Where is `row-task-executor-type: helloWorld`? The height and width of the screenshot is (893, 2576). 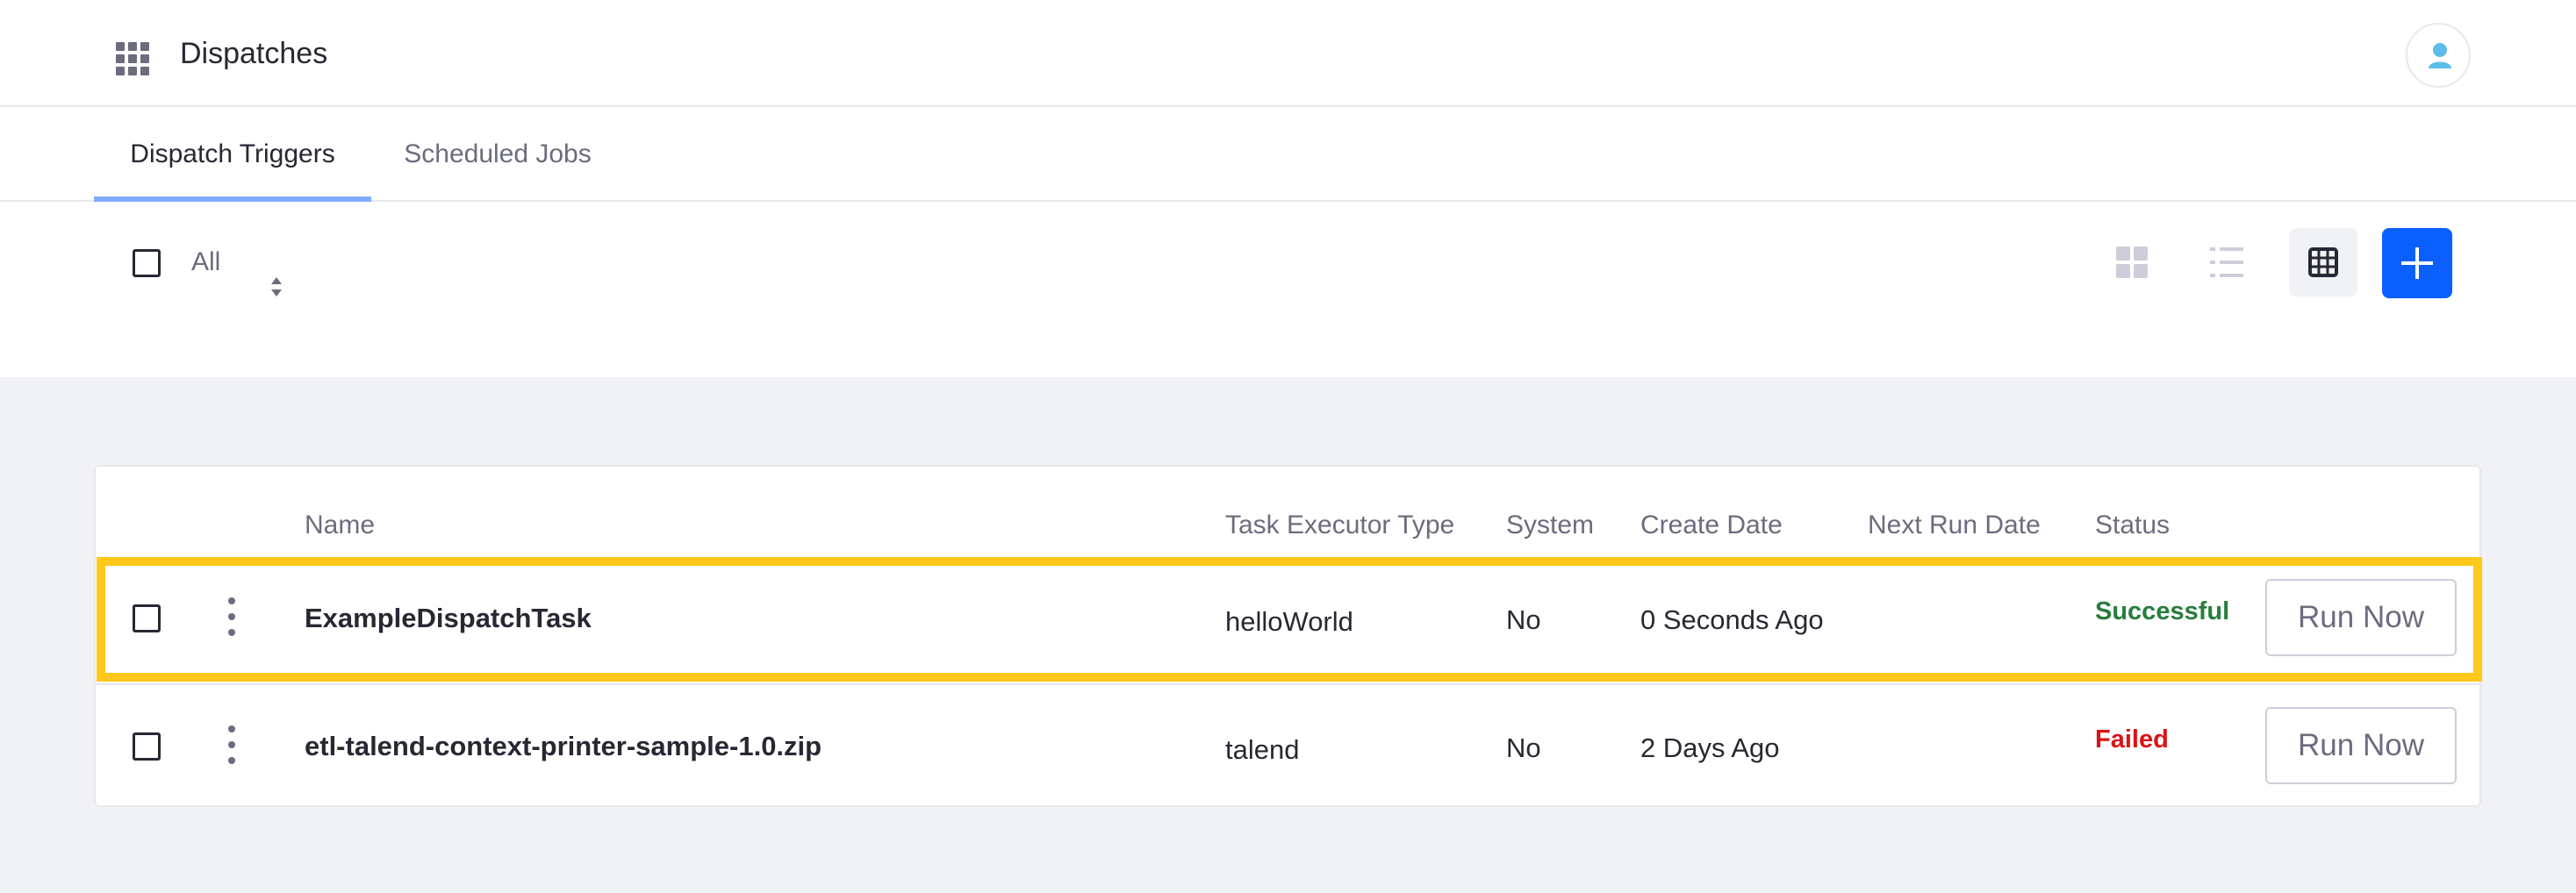
row-task-executor-type: helloWorld is located at coordinates (1289, 621).